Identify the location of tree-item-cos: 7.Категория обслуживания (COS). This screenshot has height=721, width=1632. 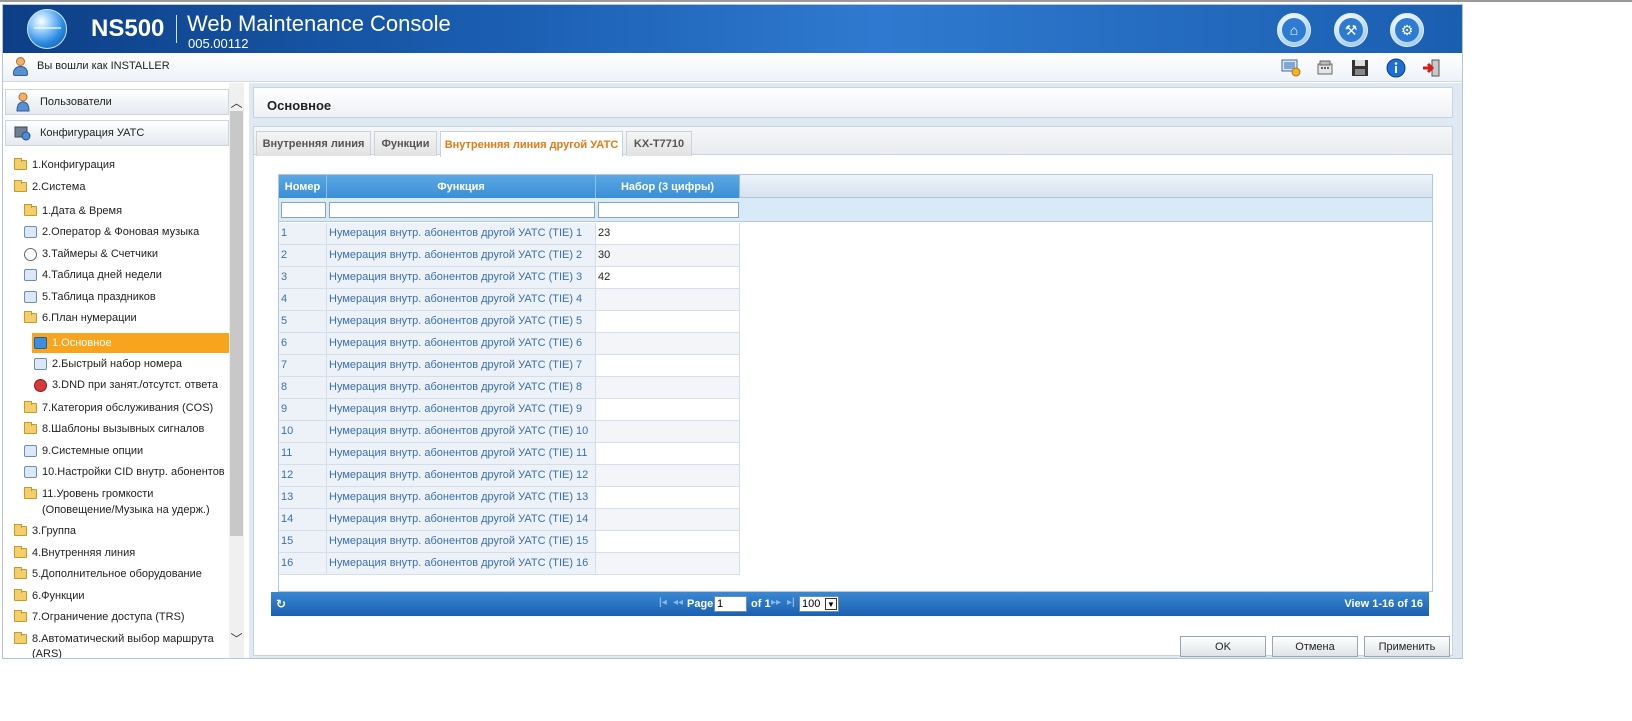
(118, 408).